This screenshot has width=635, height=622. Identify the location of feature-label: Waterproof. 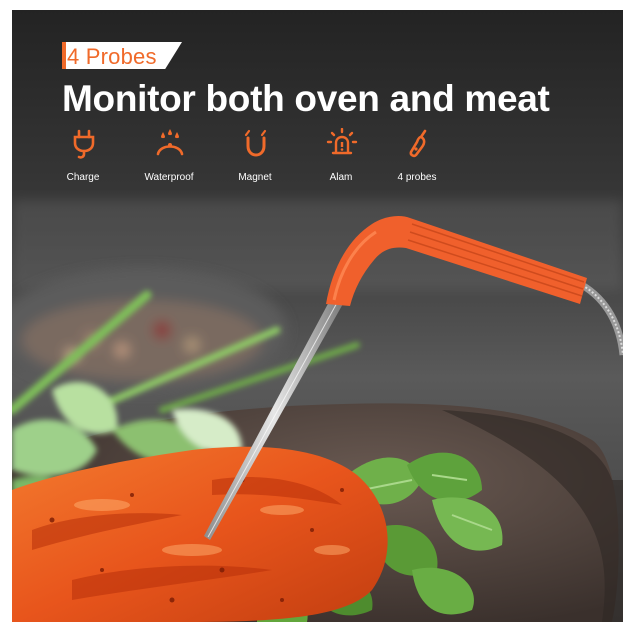
(169, 177).